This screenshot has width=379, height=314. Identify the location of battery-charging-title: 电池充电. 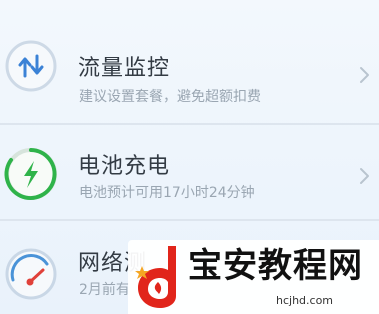
(124, 166).